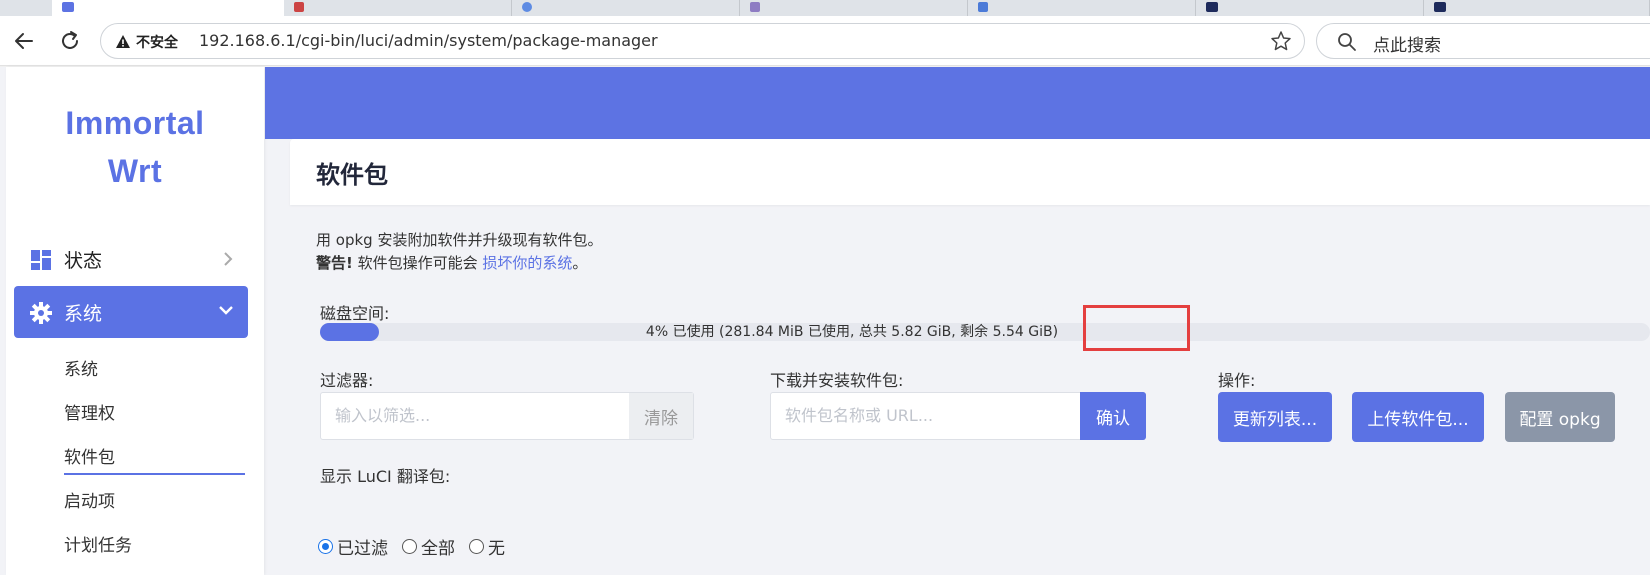 This screenshot has width=1650, height=575. What do you see at coordinates (81, 367) in the screenshot?
I see `submenu-system: 系统` at bounding box center [81, 367].